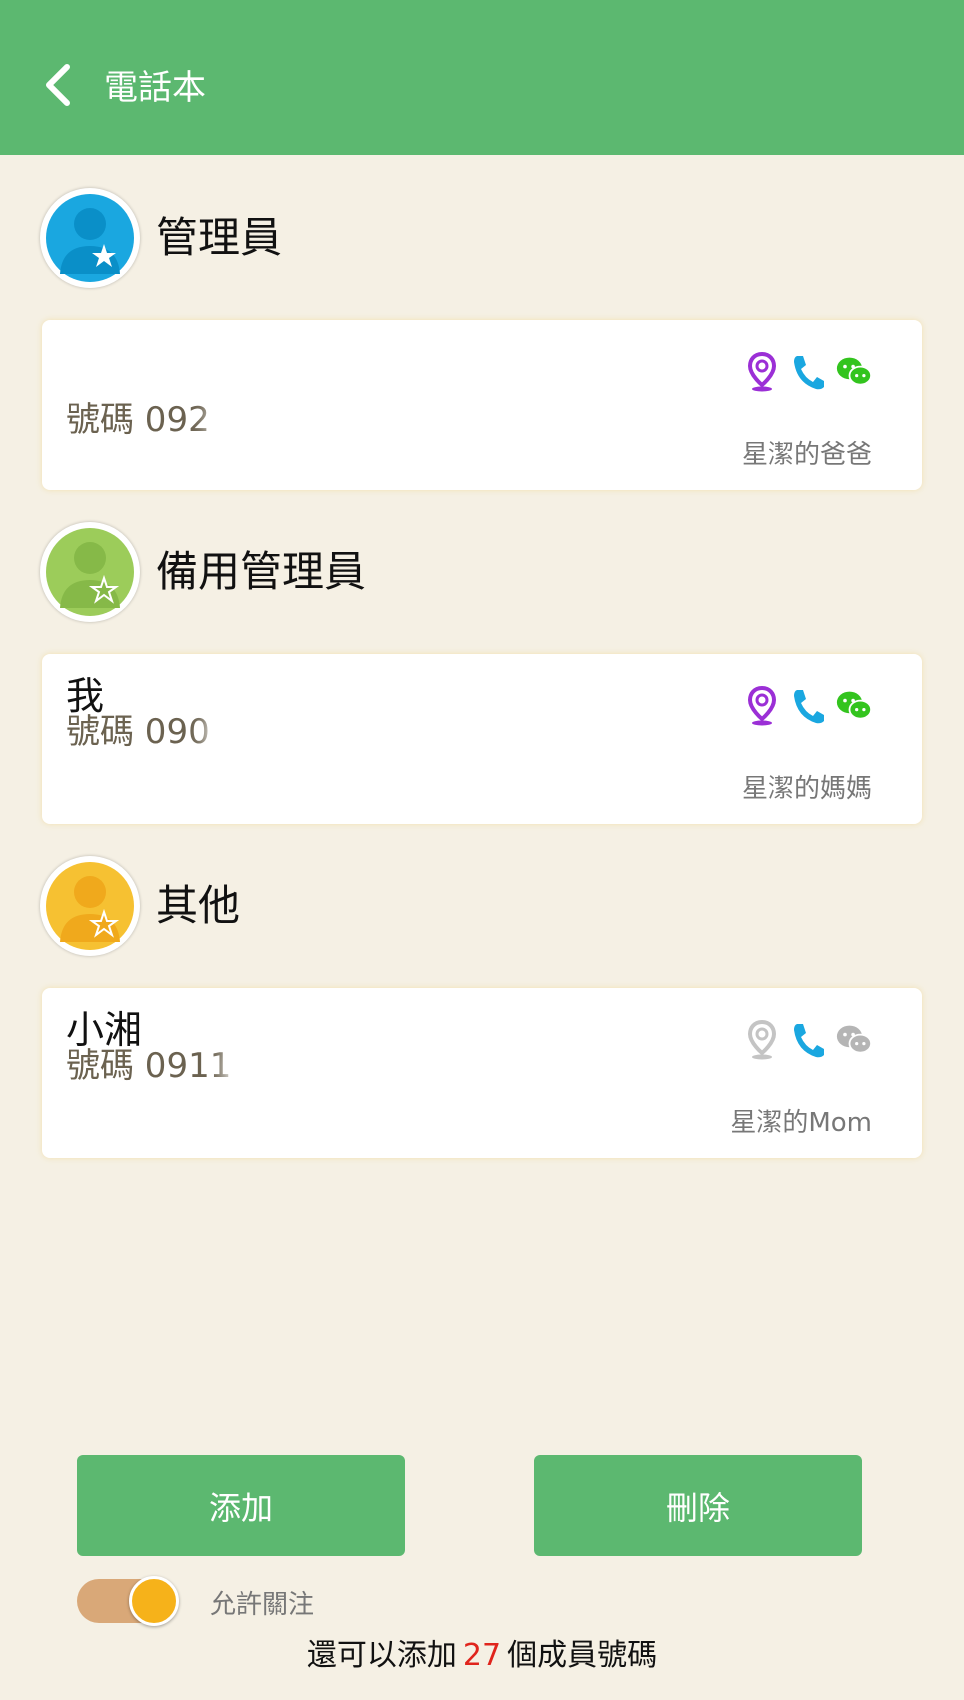 This screenshot has width=964, height=1700. Describe the element at coordinates (806, 455) in the screenshot. I see `contact-relation: 星潔的爸爸` at that location.